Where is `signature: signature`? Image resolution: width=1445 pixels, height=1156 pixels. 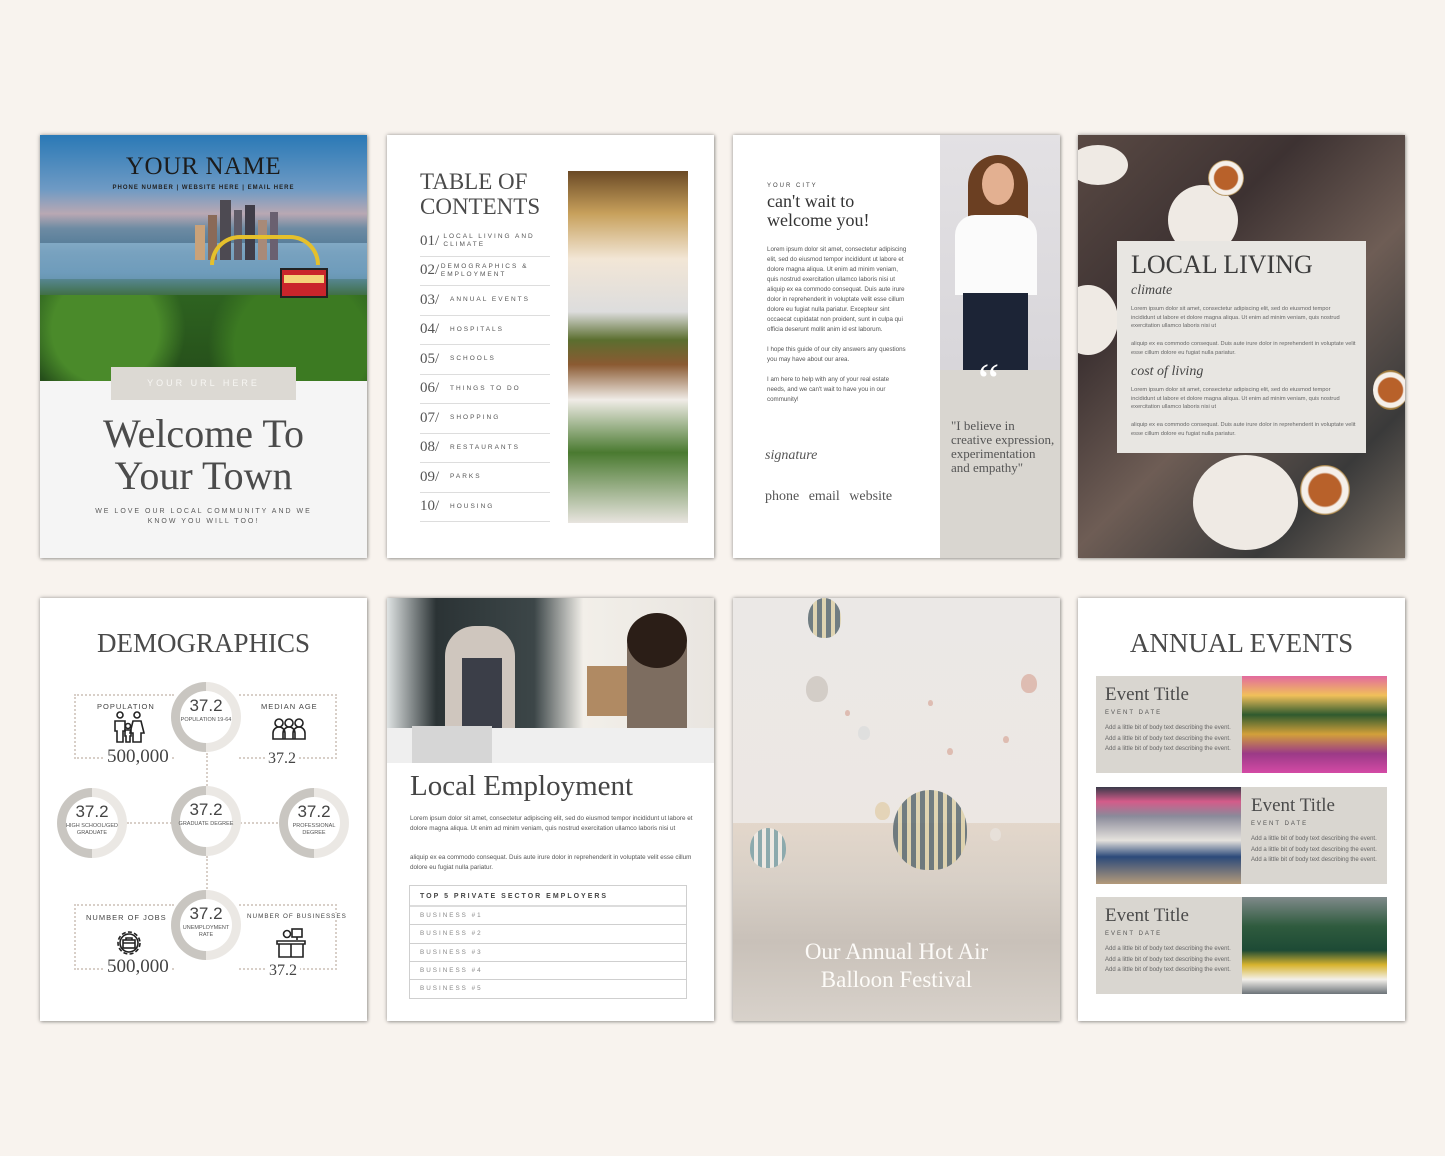
signature: signature is located at coordinates (791, 455).